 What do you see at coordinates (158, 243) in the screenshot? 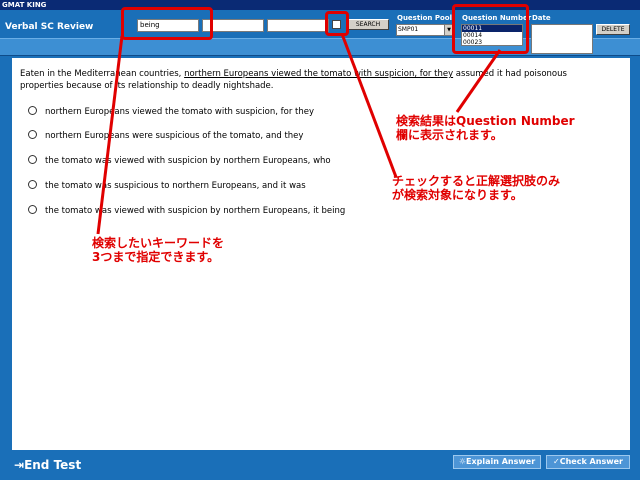
I see `keyword-note-line-1: 検索したいキーワードを` at bounding box center [158, 243].